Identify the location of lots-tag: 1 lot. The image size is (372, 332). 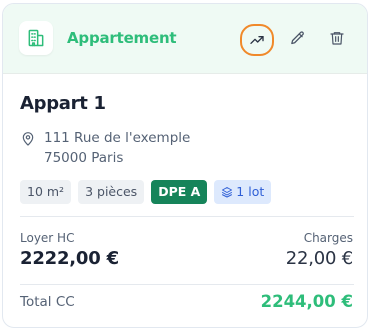
(243, 192).